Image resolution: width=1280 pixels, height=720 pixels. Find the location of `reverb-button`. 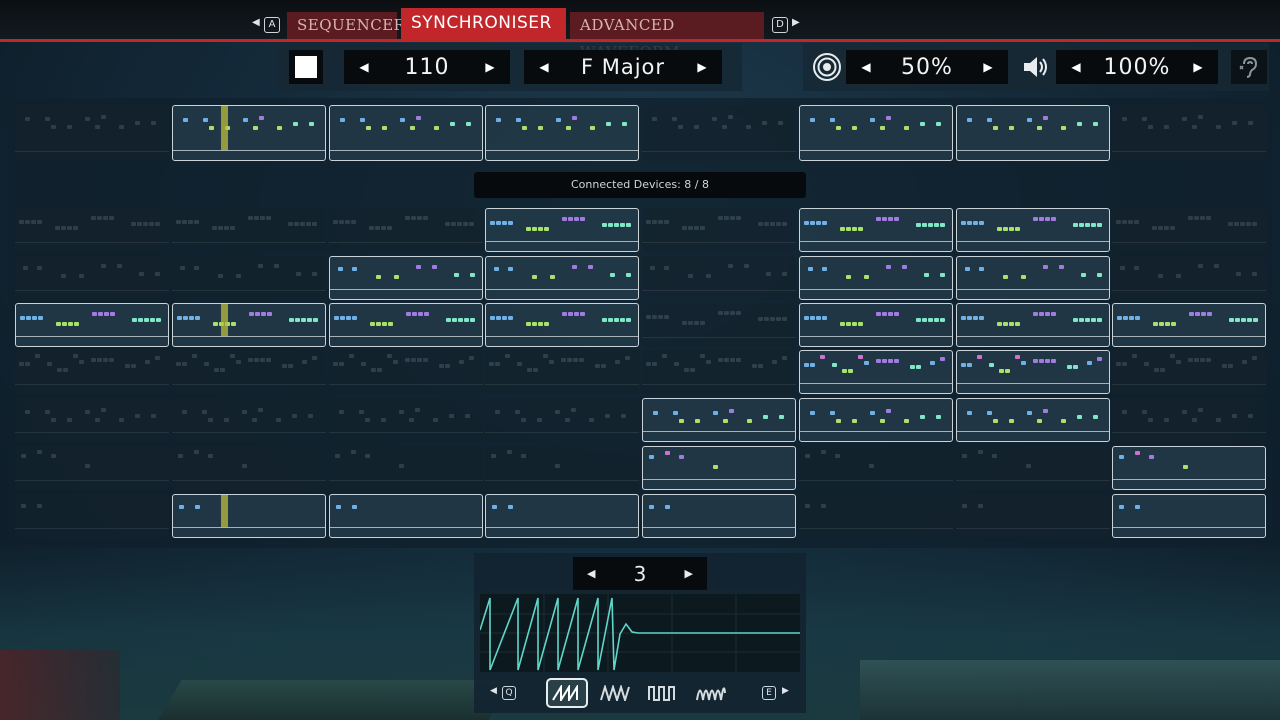

reverb-button is located at coordinates (827, 67).